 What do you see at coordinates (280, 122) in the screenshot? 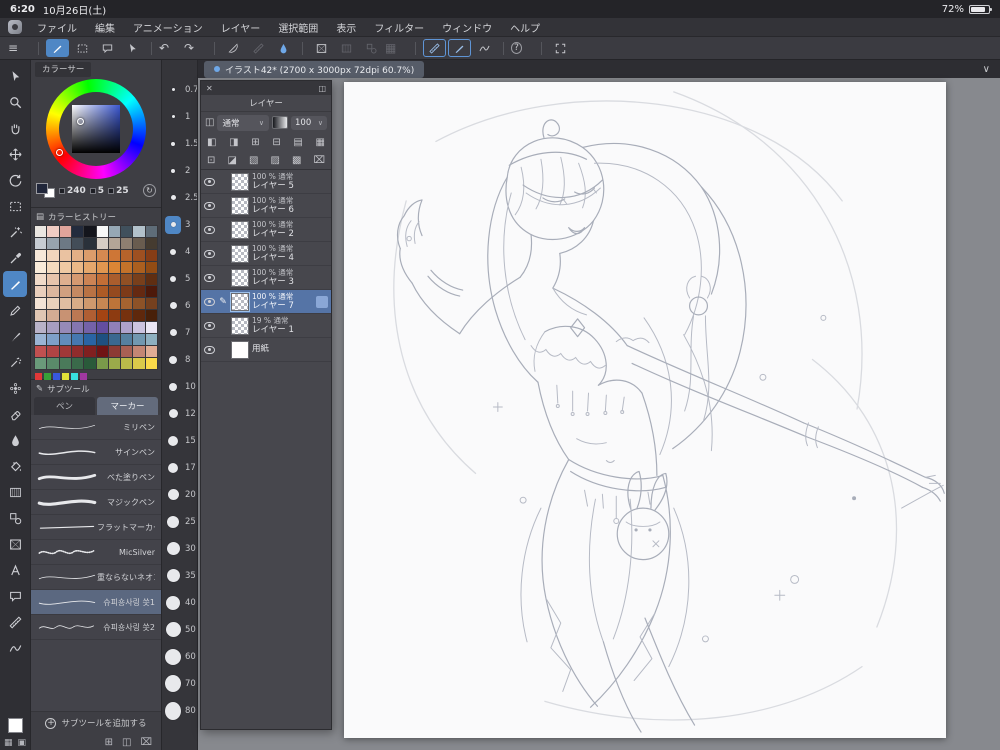
I see `layer-effect-preview` at bounding box center [280, 122].